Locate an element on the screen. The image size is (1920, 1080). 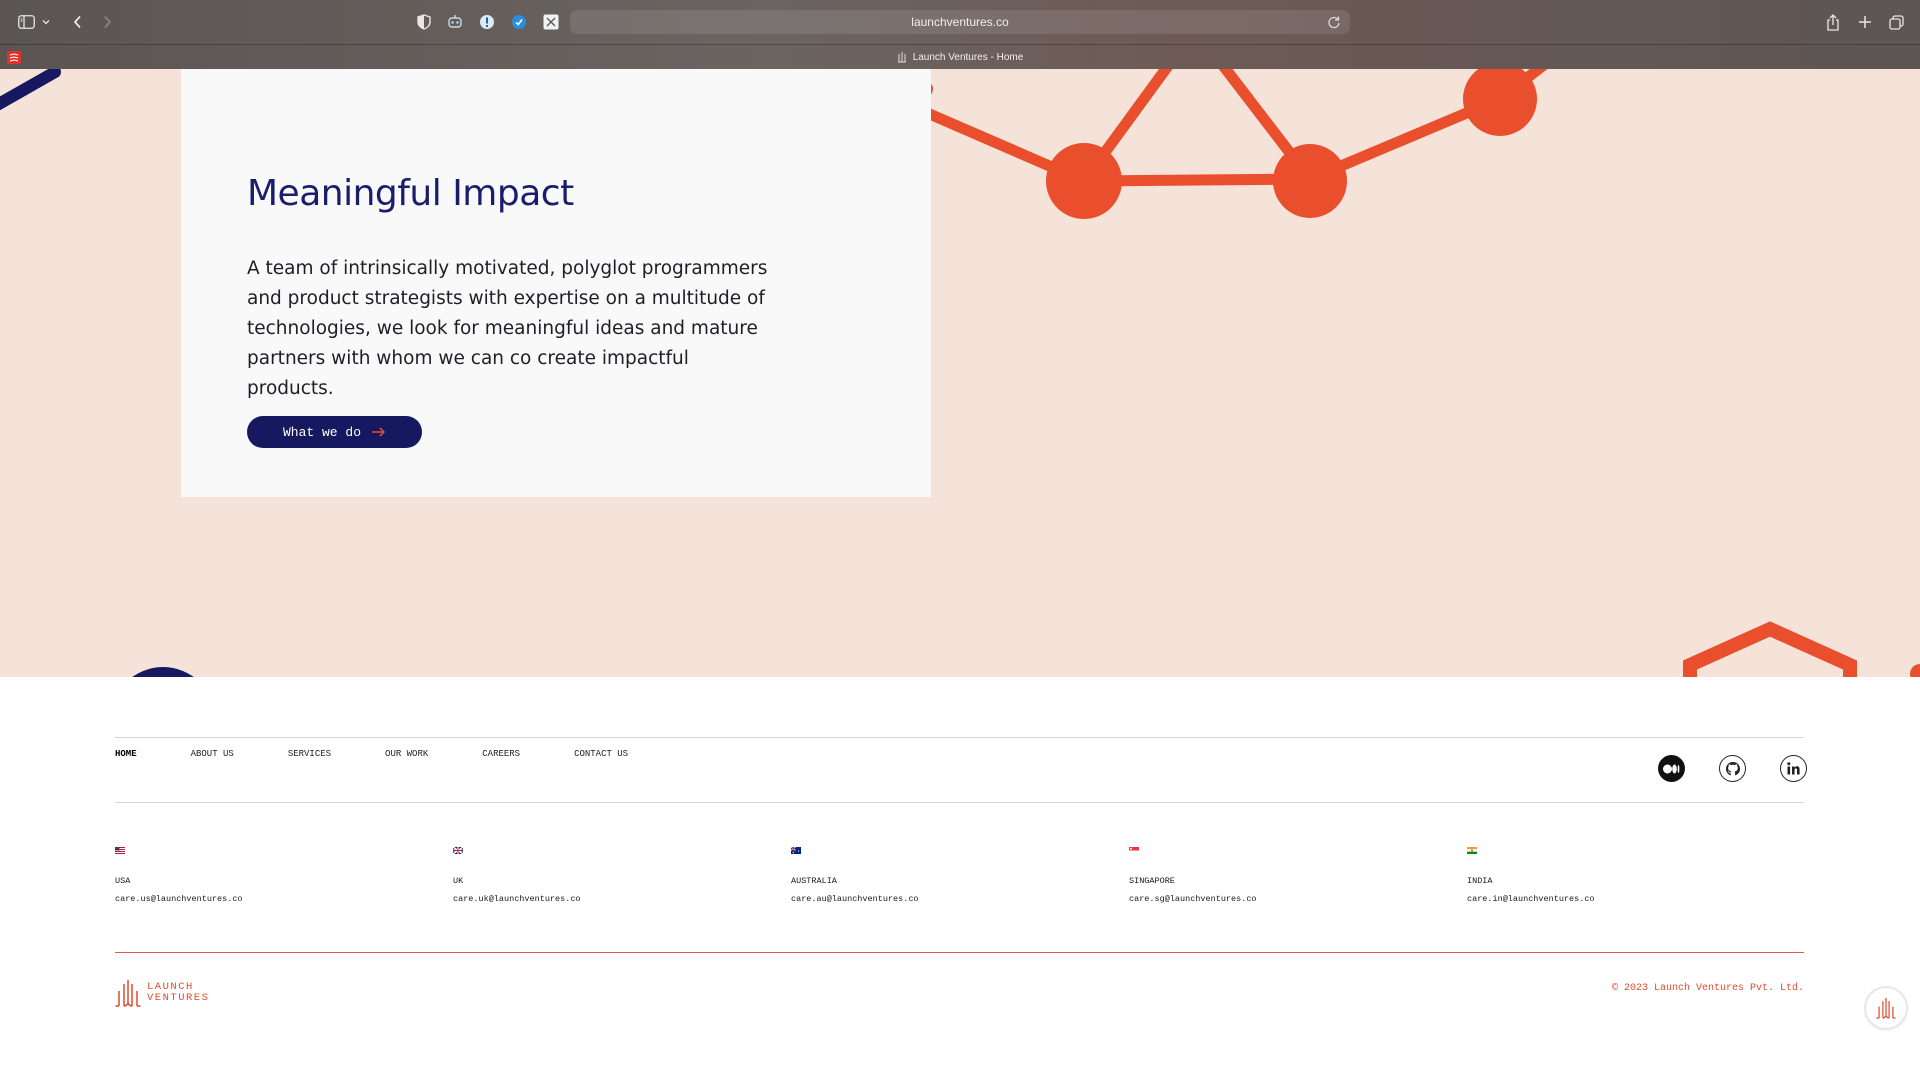
alert-extension-icon is located at coordinates (487, 22).